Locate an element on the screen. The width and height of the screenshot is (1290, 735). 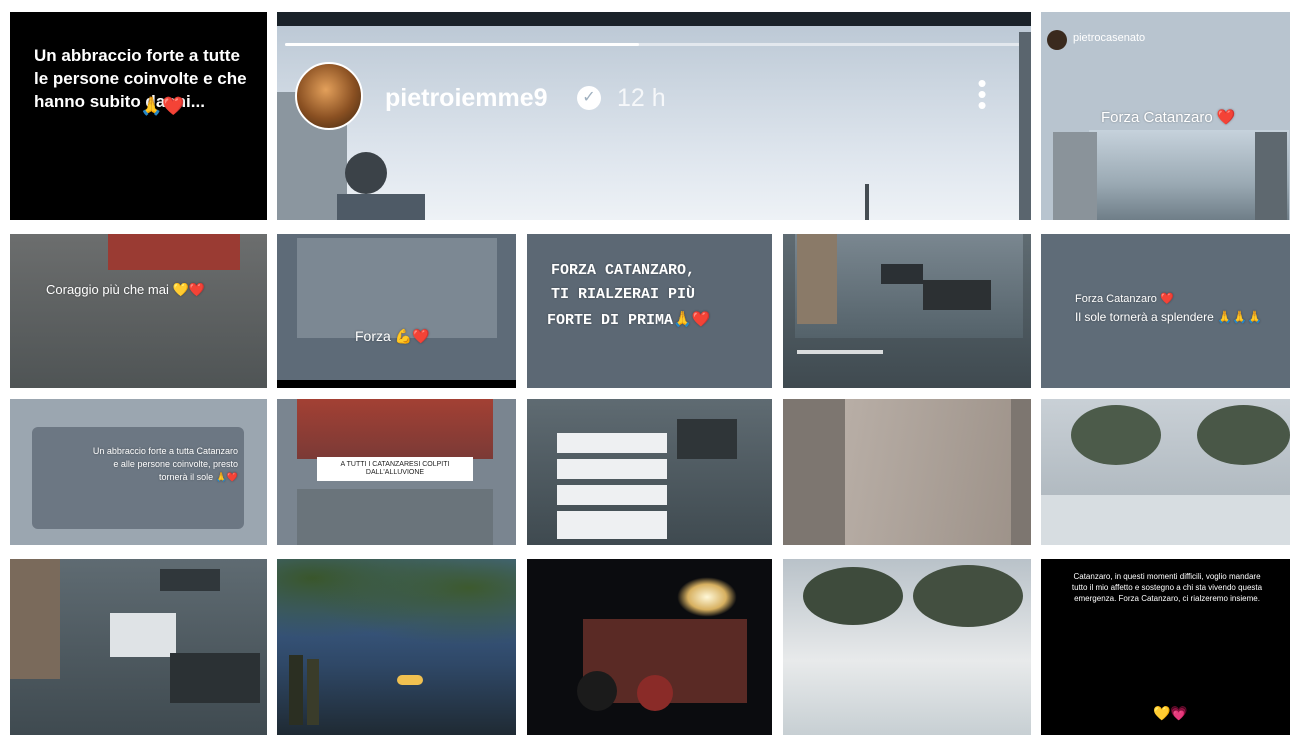
stone-wall is located at coordinates (928, 472).